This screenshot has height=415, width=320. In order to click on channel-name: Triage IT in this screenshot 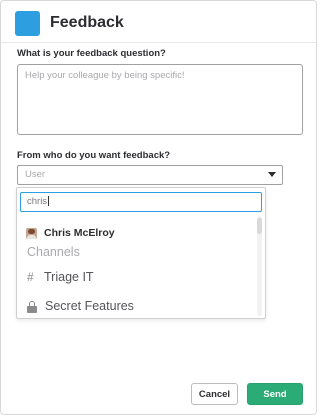, I will do `click(69, 277)`.